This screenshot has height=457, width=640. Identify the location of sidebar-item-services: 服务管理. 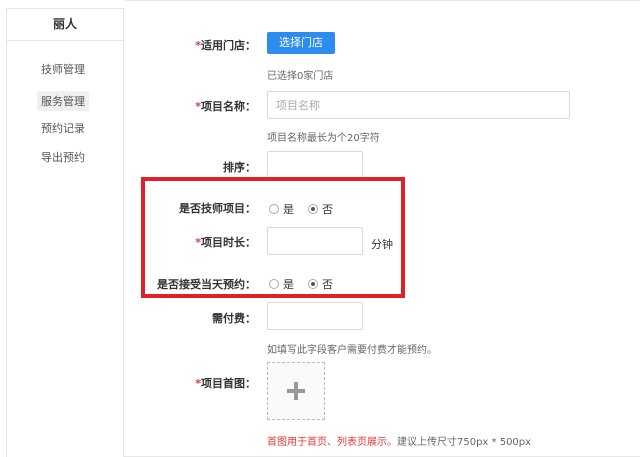
(63, 101).